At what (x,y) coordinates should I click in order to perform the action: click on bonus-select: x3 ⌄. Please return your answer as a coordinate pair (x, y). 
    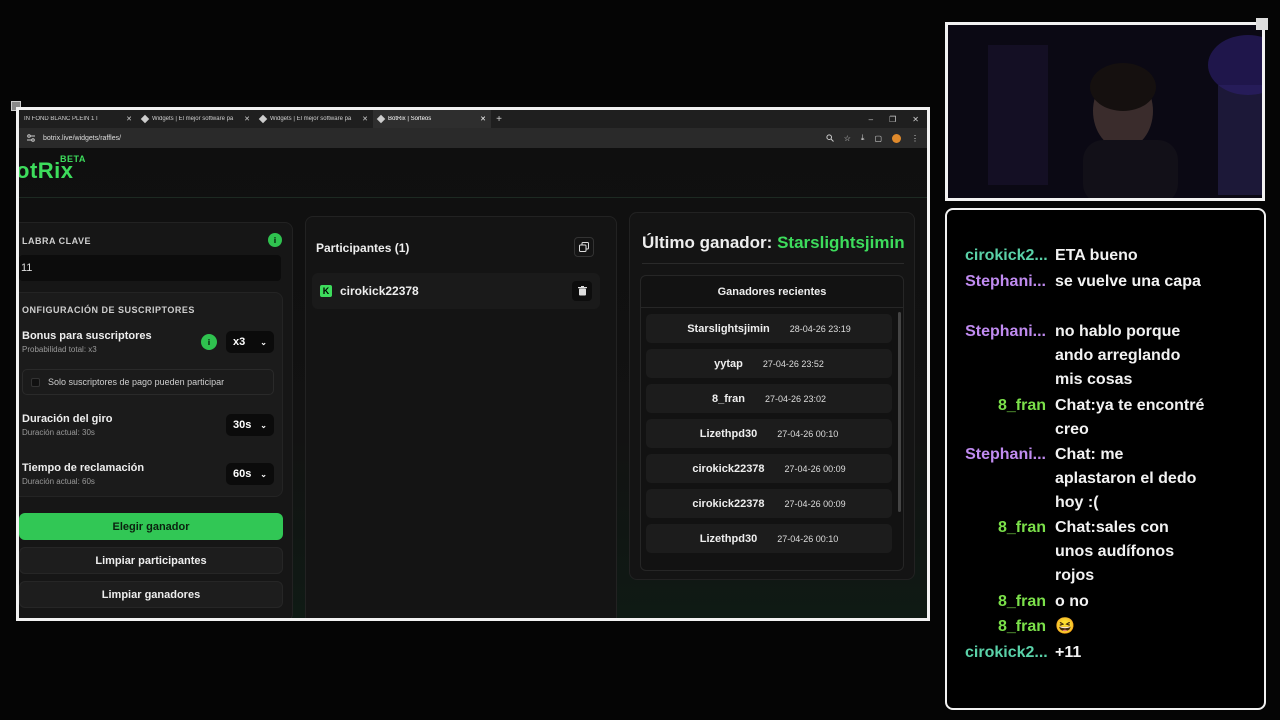
    Looking at the image, I should click on (250, 342).